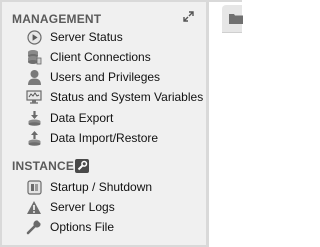  What do you see at coordinates (34, 227) in the screenshot?
I see `wrench-icon` at bounding box center [34, 227].